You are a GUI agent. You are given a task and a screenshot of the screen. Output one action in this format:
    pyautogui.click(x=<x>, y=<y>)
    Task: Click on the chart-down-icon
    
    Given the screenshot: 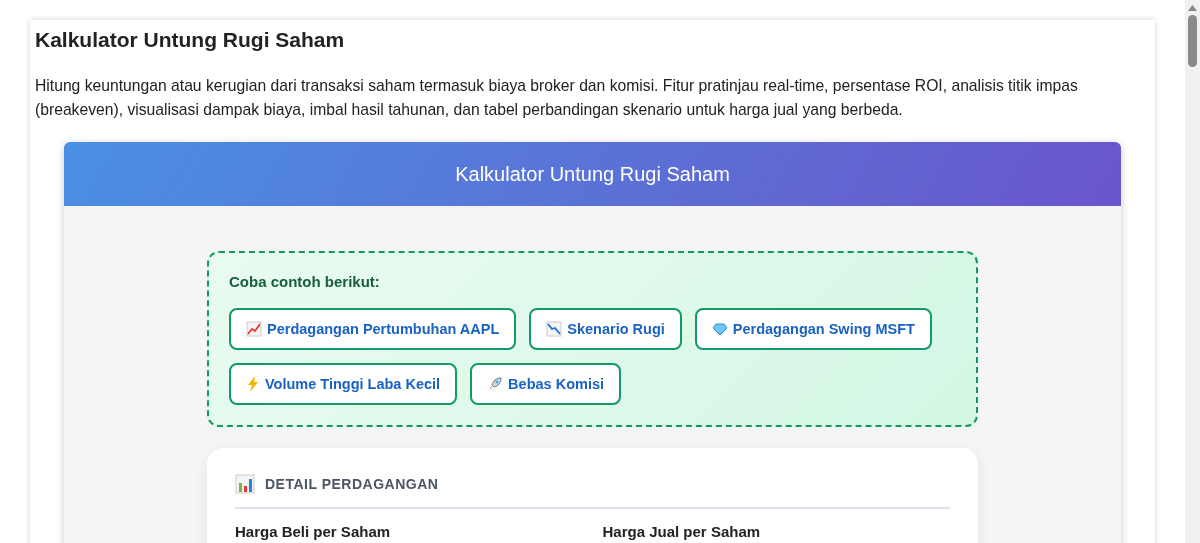 What is the action you would take?
    pyautogui.click(x=554, y=329)
    